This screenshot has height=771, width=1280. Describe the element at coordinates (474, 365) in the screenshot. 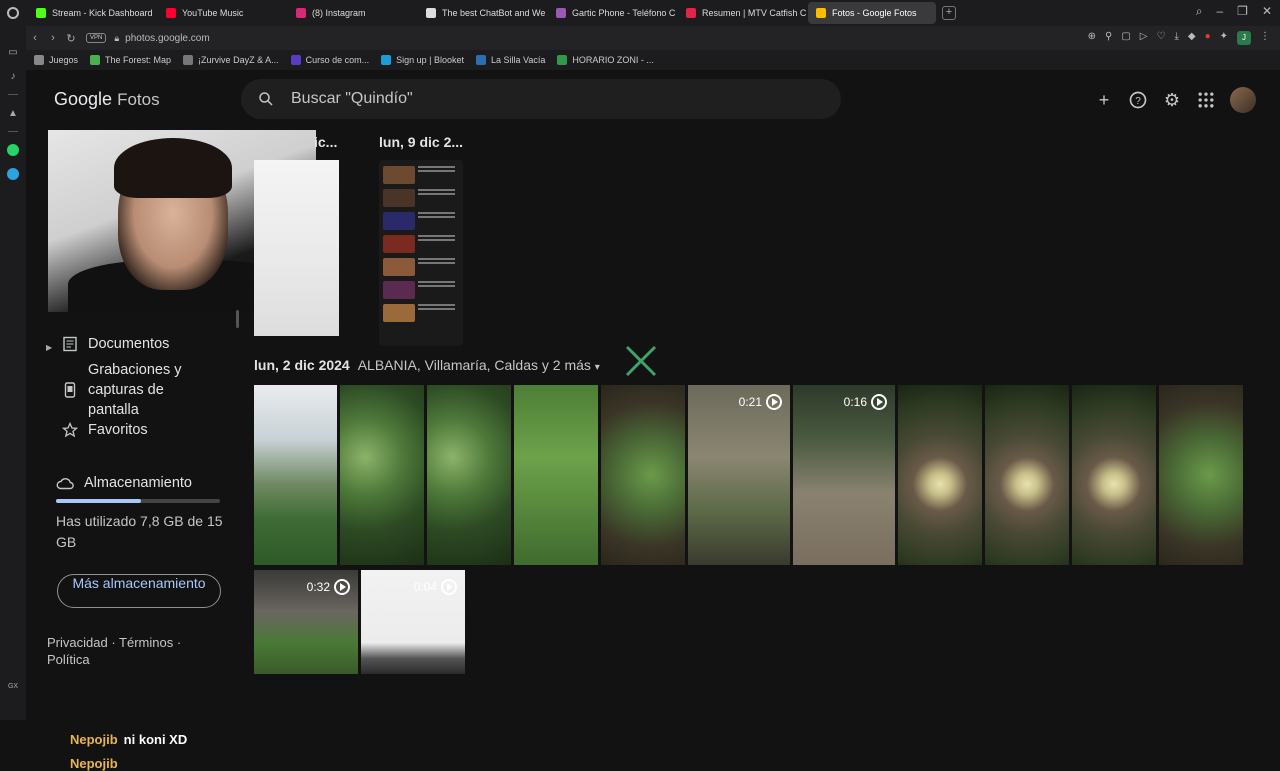

I see `section-location: ALBANIA, Villamaría, Caldas y 2 más` at that location.